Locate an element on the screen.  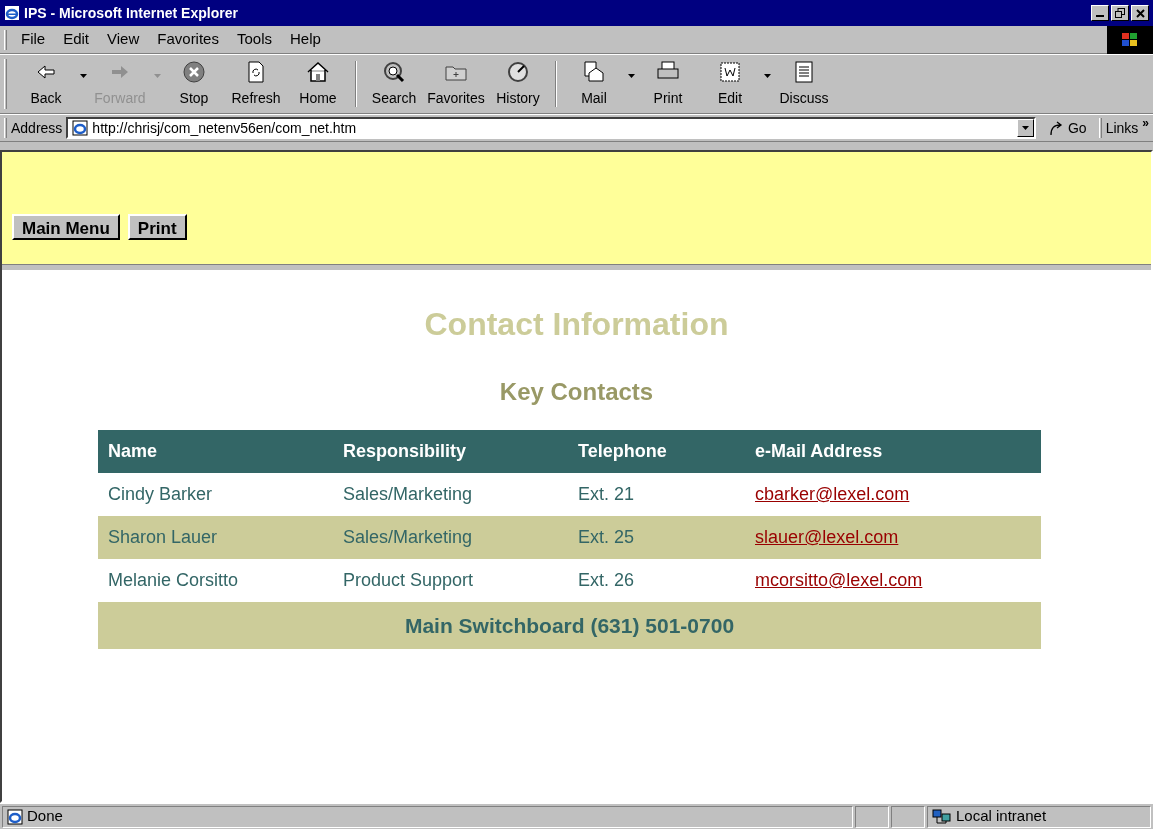
column-header: Name is located at coordinates (215, 451).